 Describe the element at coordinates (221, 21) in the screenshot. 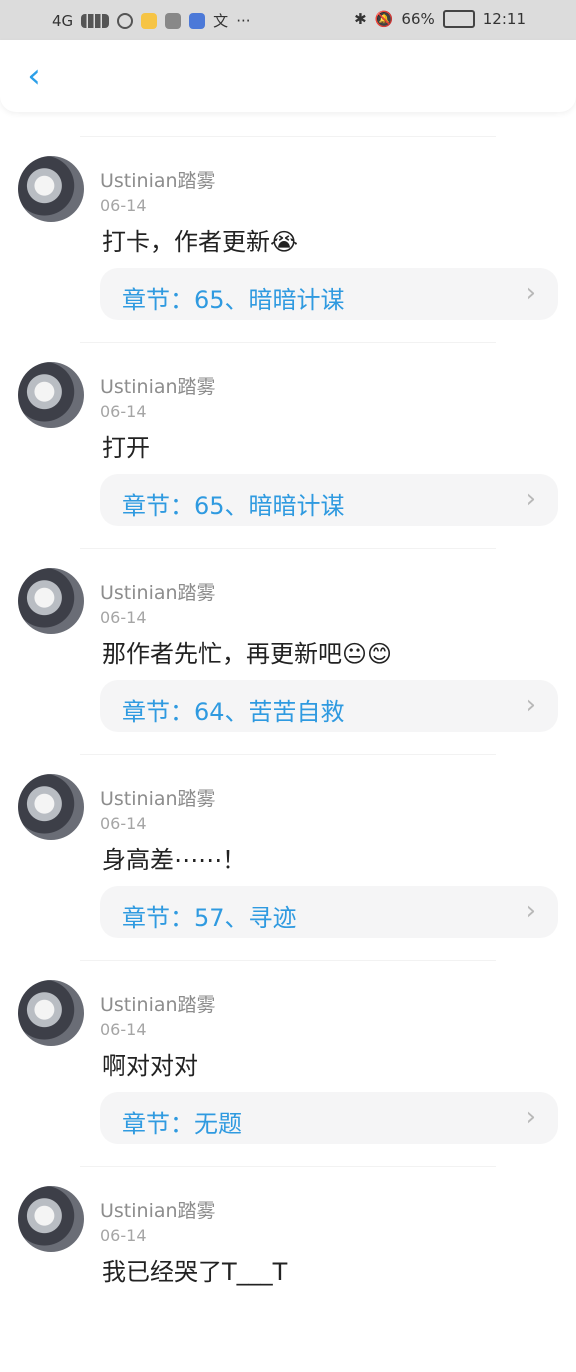

I see `text-icon: 文` at that location.